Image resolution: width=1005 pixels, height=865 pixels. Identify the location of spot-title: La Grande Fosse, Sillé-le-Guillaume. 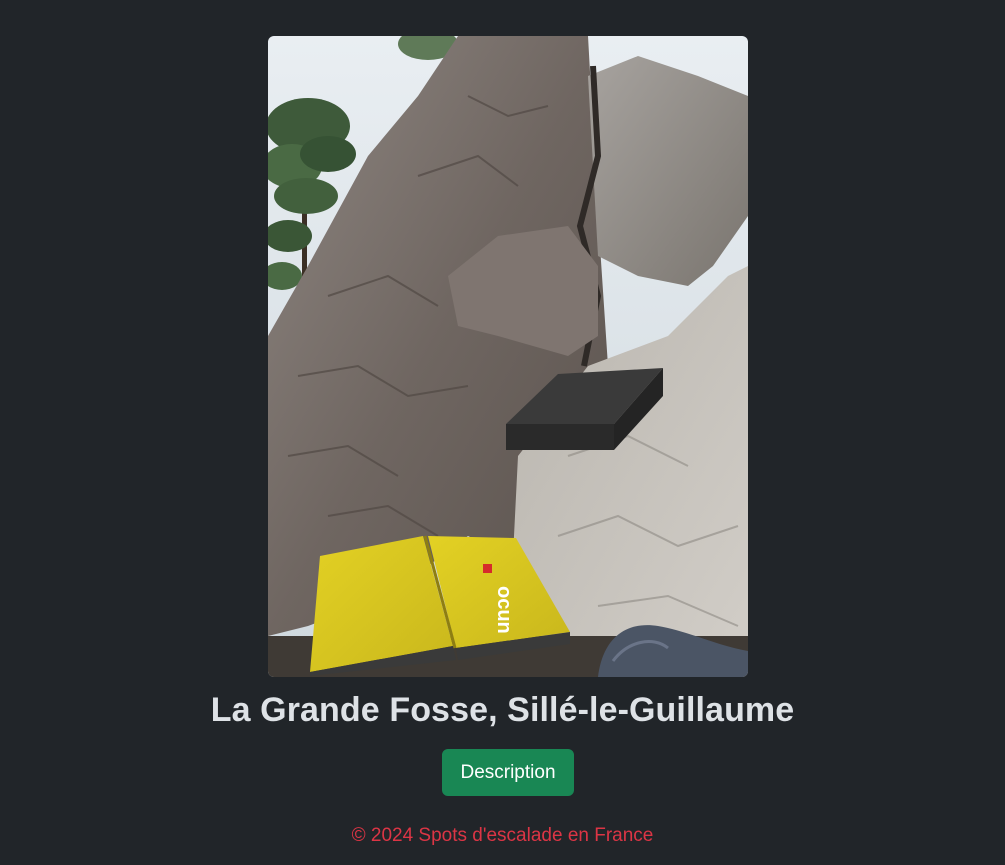
(502, 710).